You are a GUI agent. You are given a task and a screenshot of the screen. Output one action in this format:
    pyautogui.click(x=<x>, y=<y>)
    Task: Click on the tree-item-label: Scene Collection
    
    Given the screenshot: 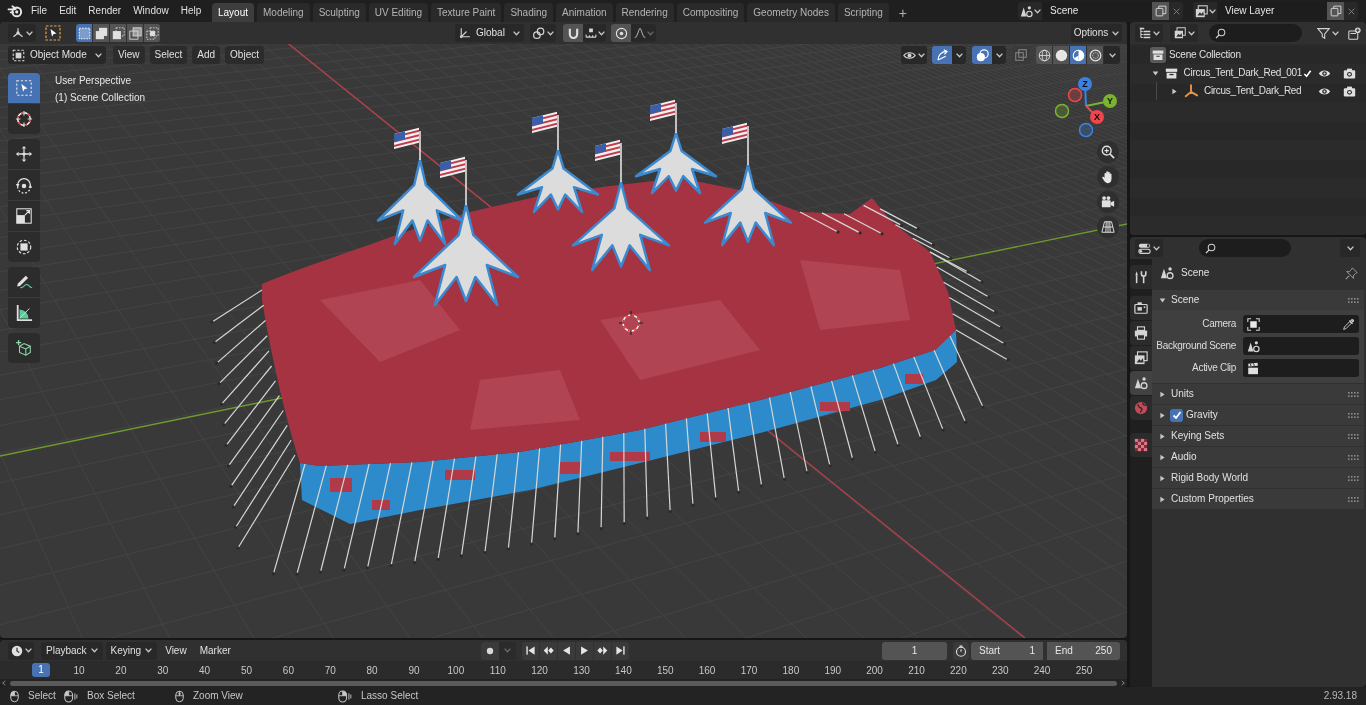 What is the action you would take?
    pyautogui.click(x=1205, y=55)
    